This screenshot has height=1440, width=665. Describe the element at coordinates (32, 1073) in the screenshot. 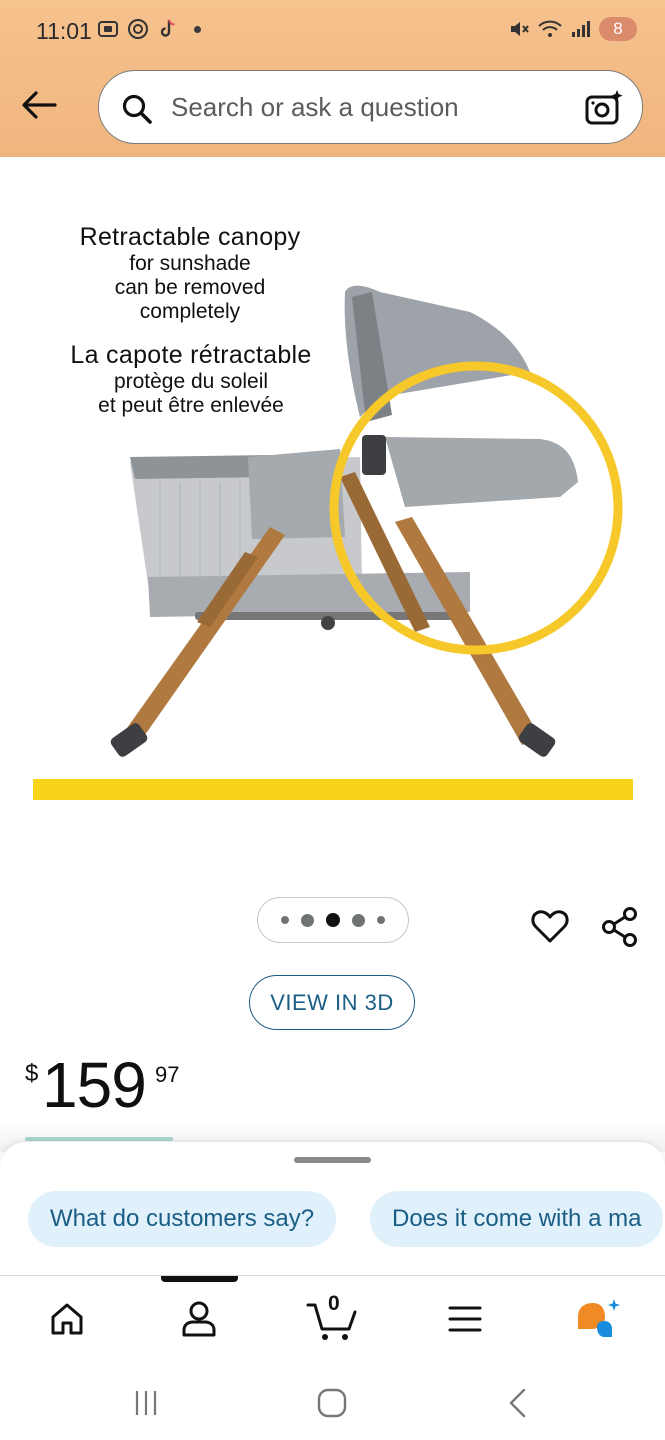

I see `price-symbol: $` at that location.